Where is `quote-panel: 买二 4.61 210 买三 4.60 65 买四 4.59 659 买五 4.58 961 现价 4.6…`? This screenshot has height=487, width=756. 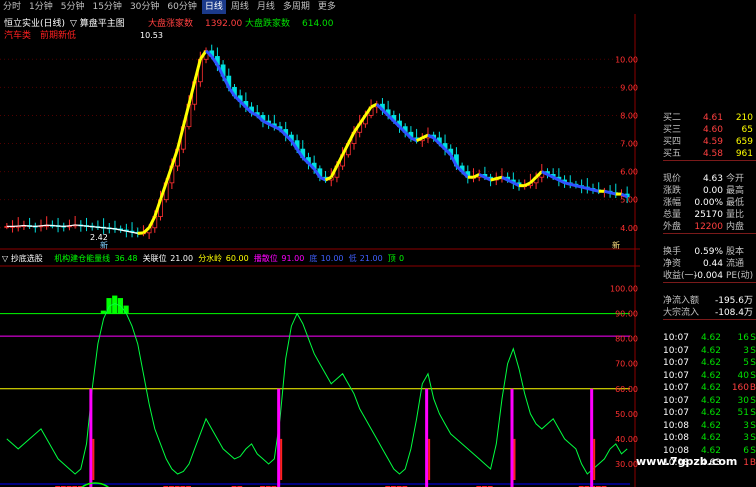 quote-panel: 买二 4.61 210 买三 4.60 65 买四 4.59 659 买五 4.58 961 现价 4.6… is located at coordinates (709, 299).